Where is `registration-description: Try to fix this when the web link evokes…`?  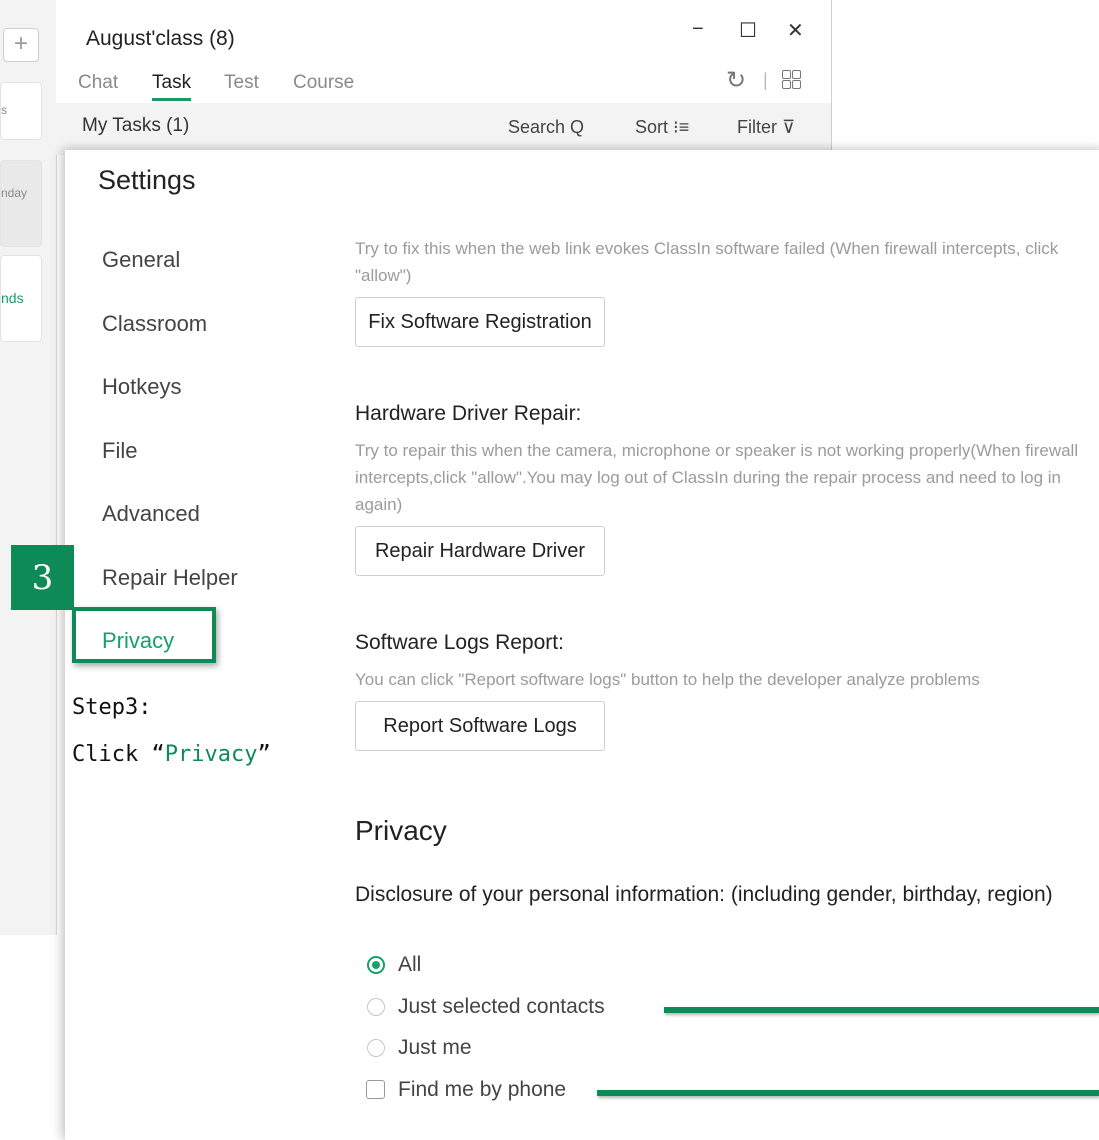
registration-description: Try to fix this when the web link evokes… is located at coordinates (707, 262).